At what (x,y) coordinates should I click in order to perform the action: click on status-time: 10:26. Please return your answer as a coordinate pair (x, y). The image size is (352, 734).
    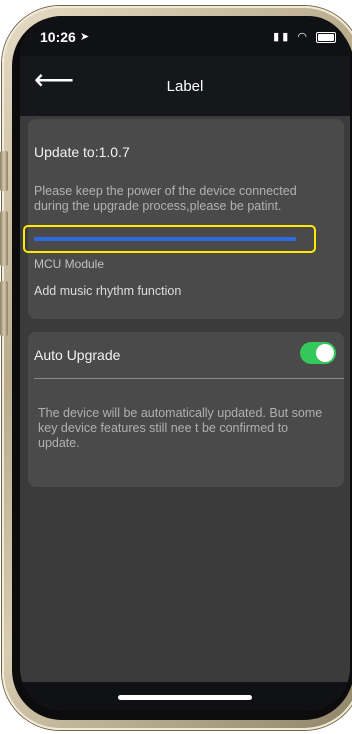
    Looking at the image, I should click on (58, 37).